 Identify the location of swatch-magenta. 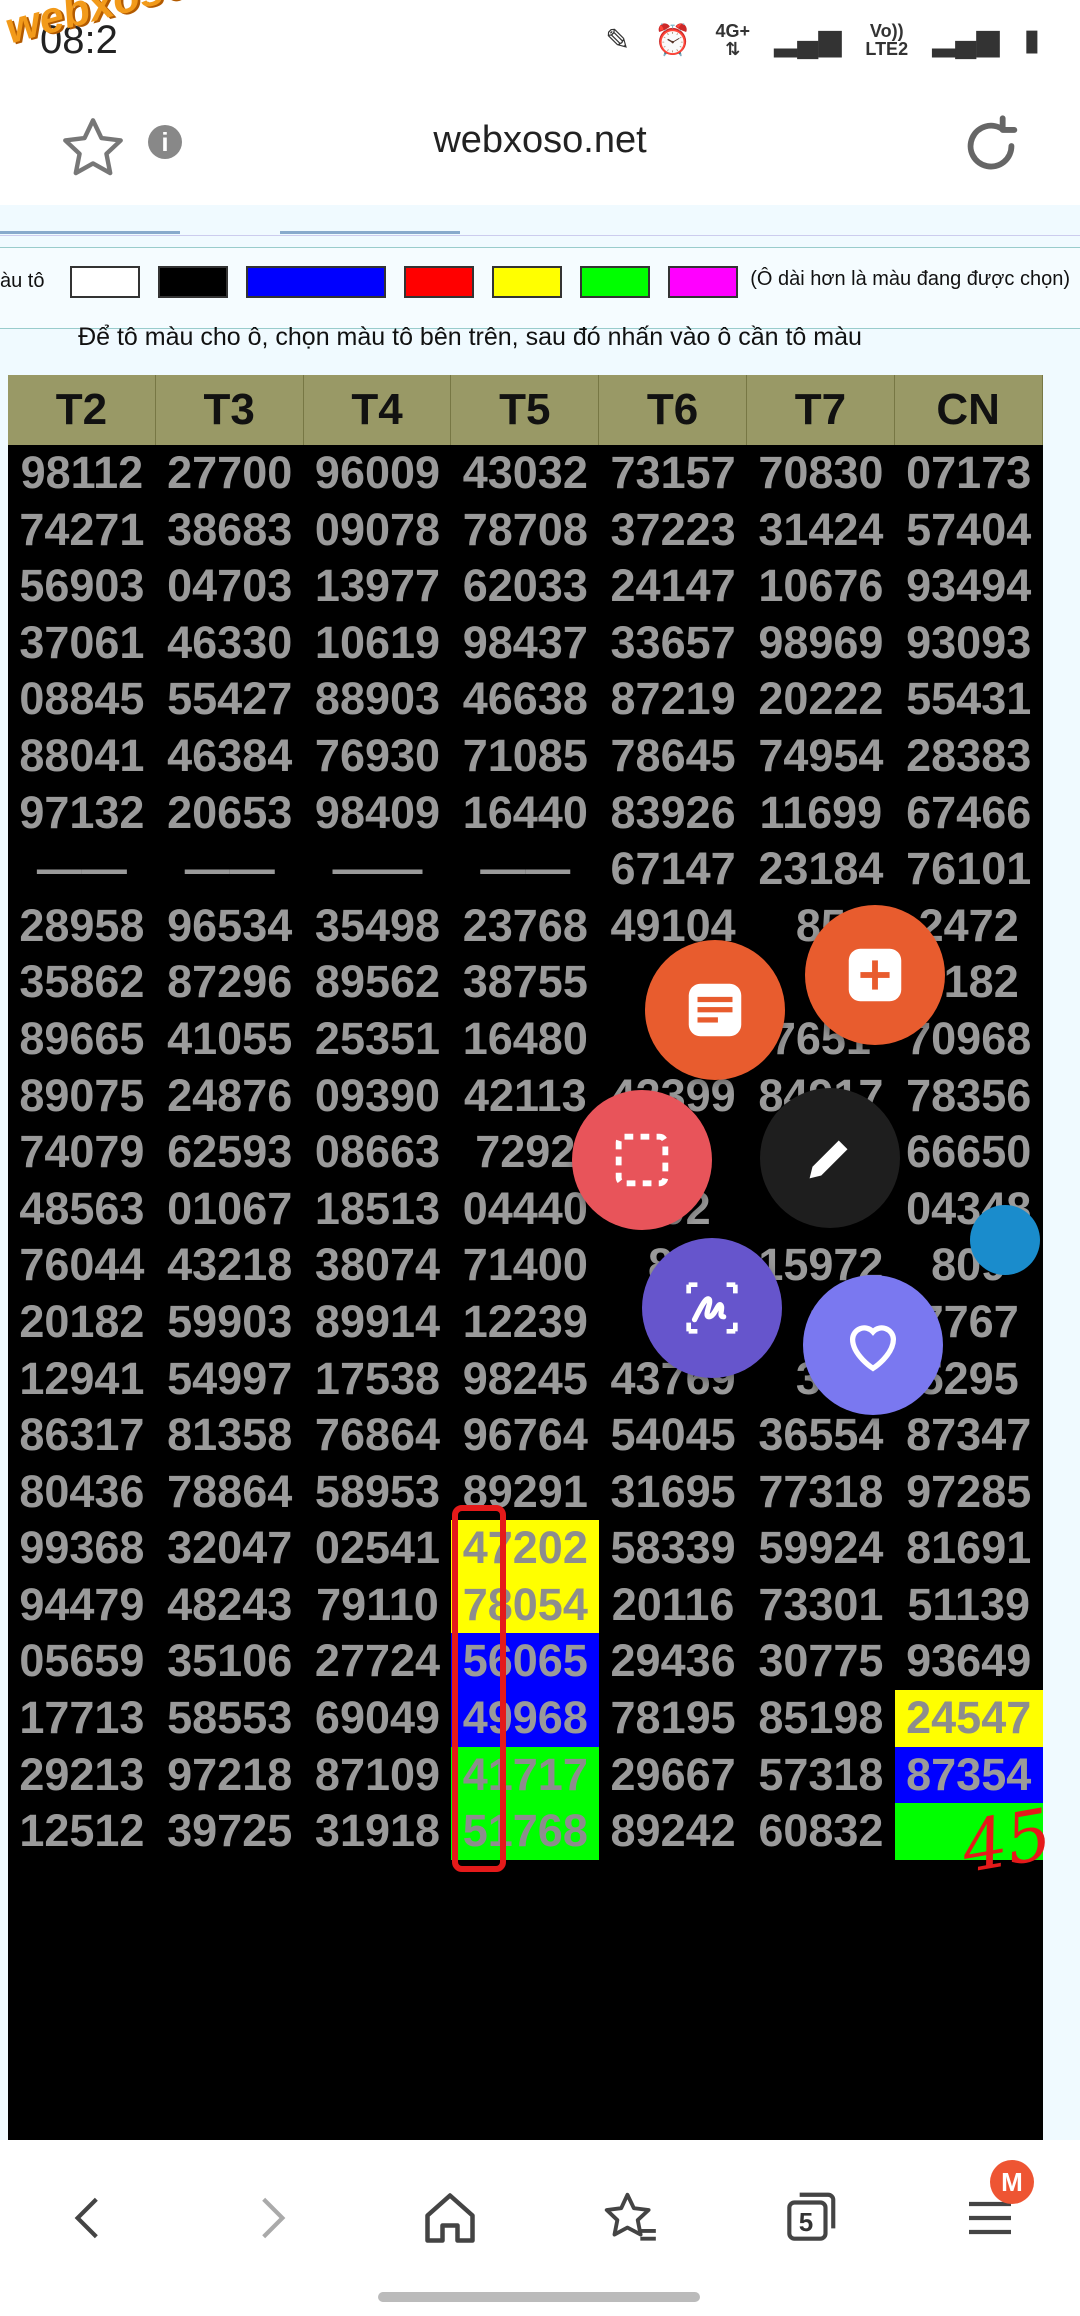
(703, 282).